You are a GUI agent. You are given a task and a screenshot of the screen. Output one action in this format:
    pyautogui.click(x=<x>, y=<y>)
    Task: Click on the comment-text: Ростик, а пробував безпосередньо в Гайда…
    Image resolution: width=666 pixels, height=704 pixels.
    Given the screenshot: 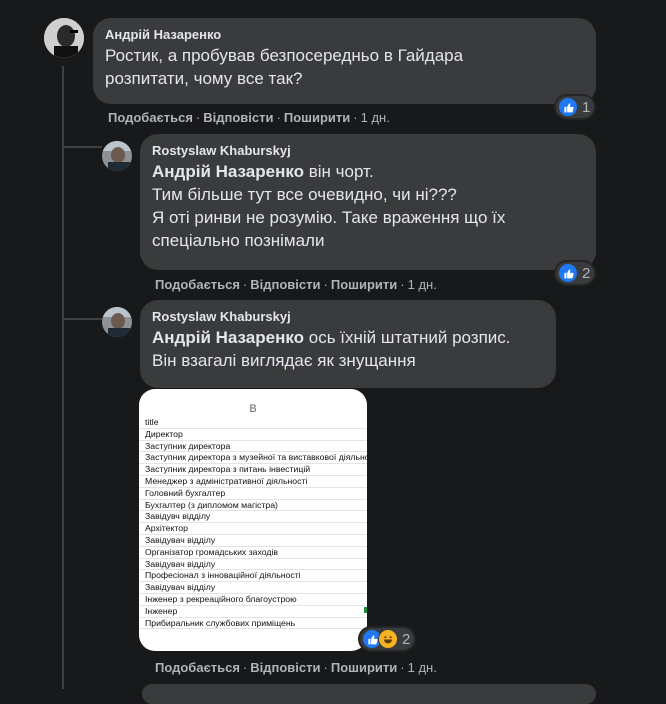 What is the action you would take?
    pyautogui.click(x=284, y=67)
    